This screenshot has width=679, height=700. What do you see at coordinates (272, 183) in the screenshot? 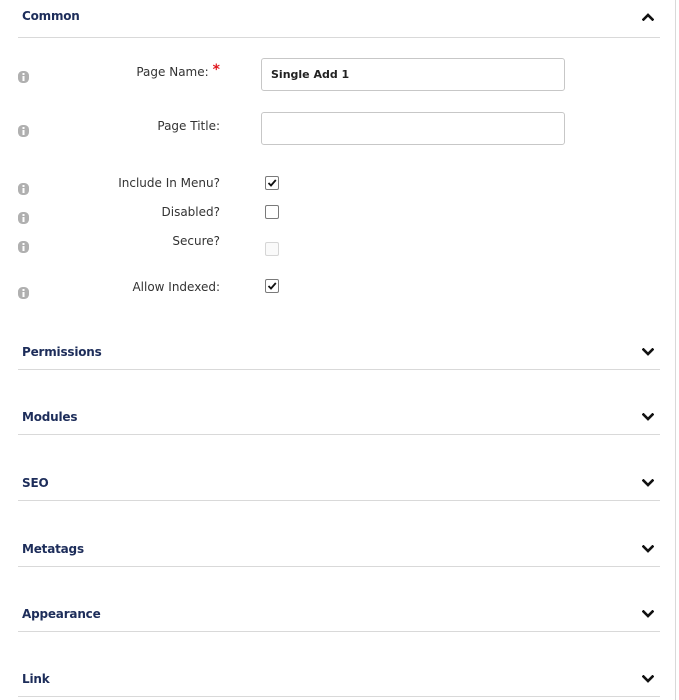
I see `include-in-menu-checkbox` at bounding box center [272, 183].